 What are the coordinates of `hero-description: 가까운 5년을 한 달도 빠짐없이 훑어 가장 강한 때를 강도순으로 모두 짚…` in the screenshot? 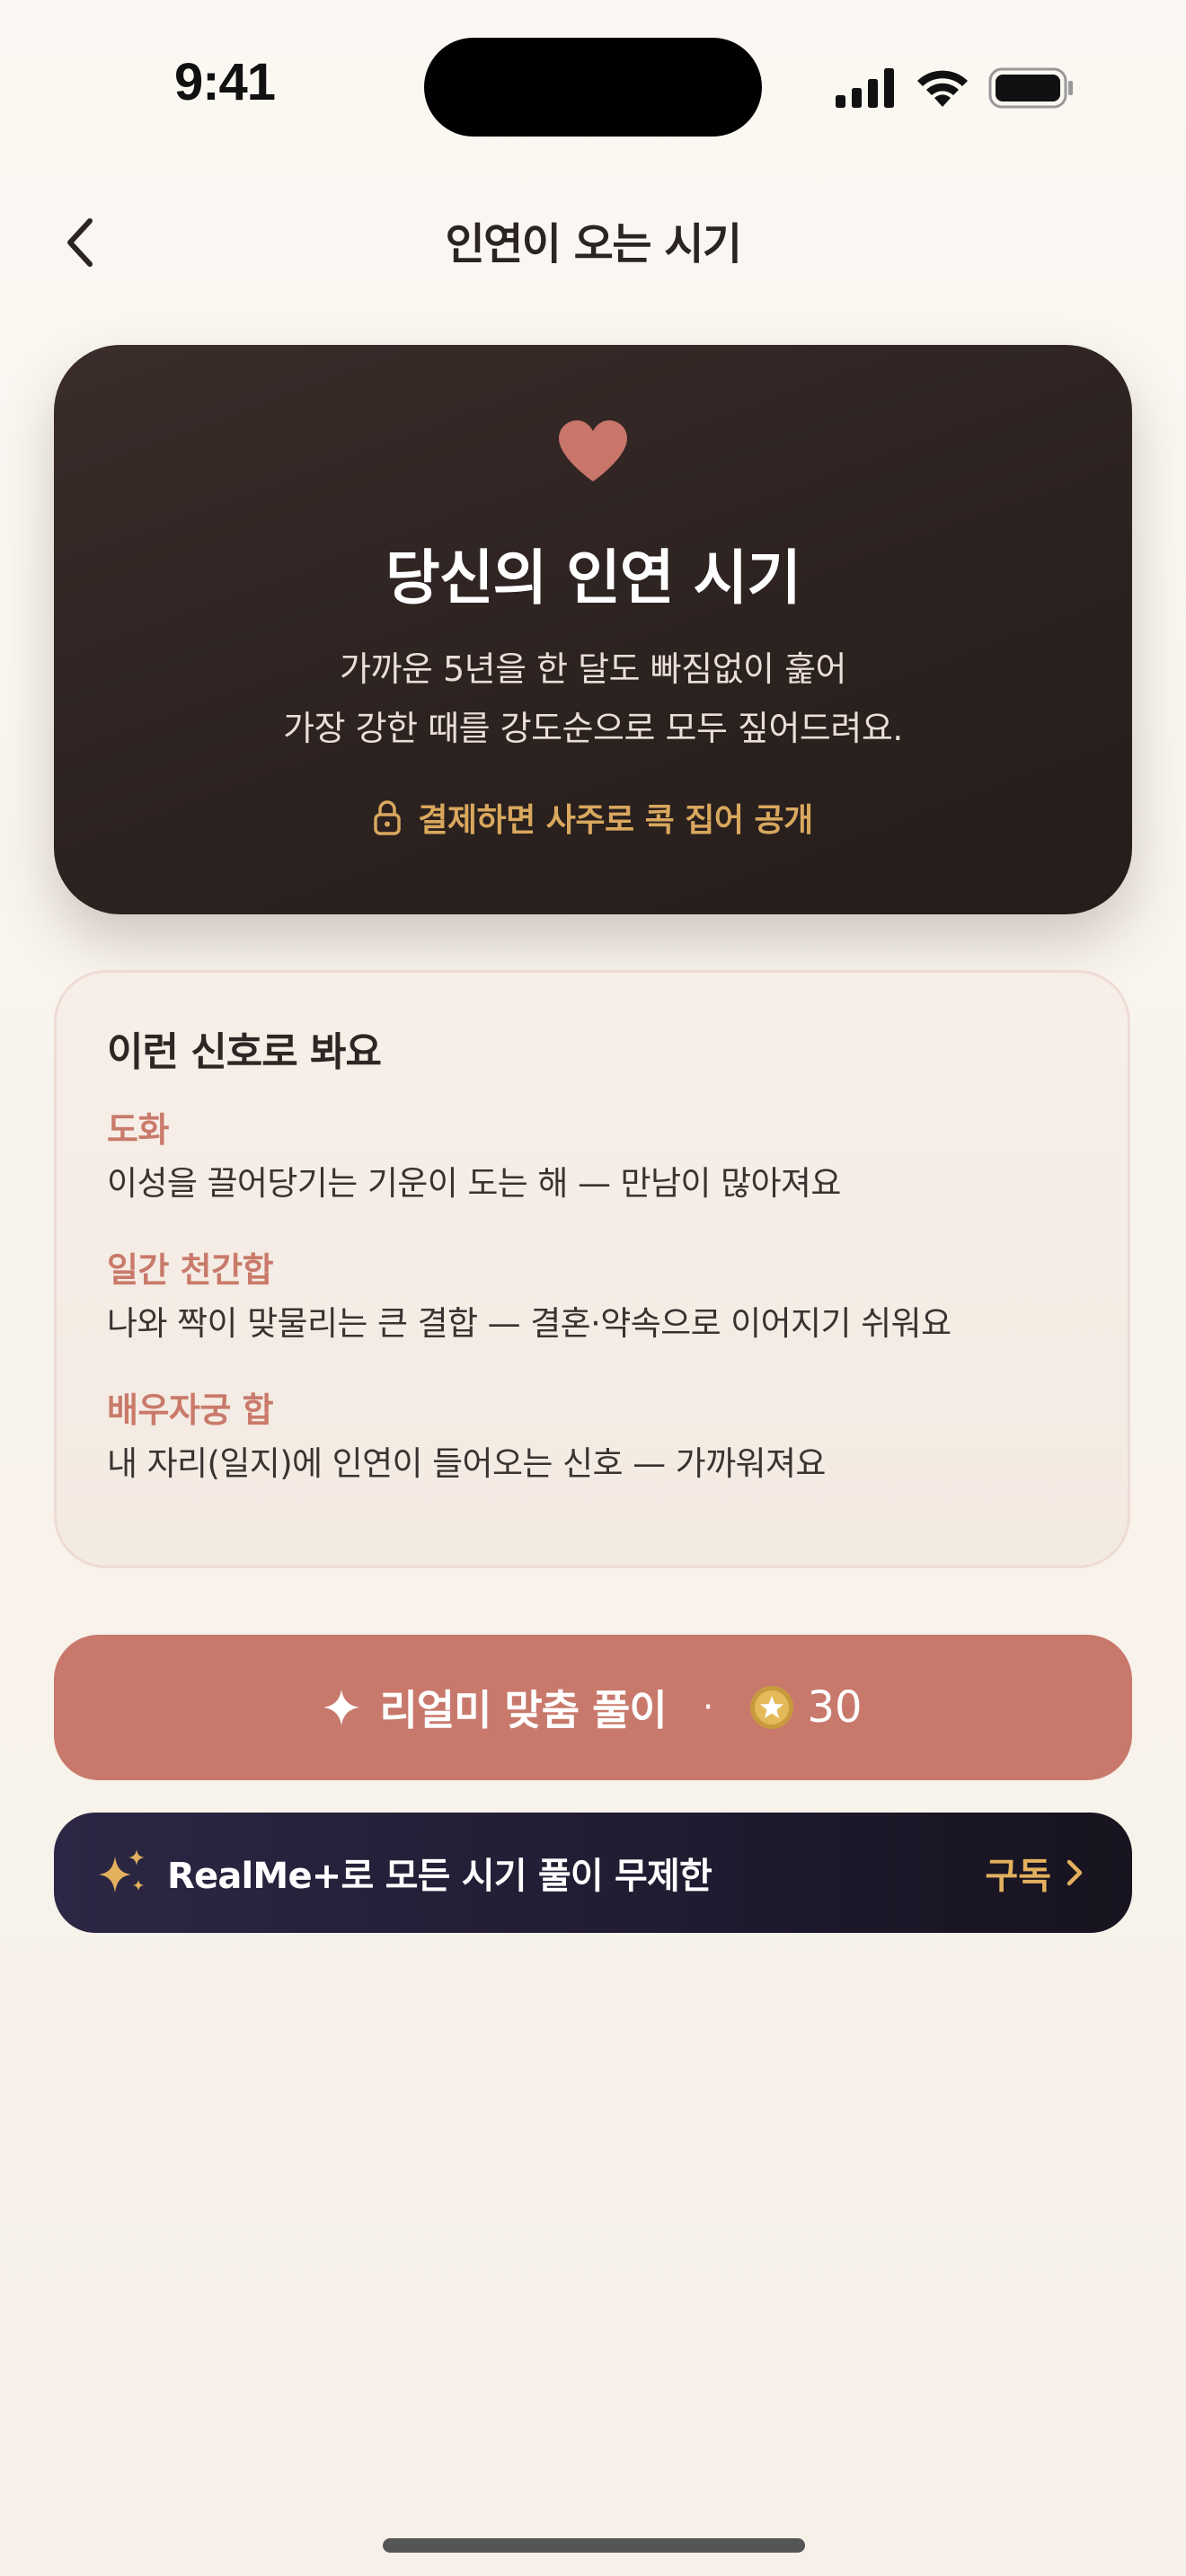 It's located at (593, 699).